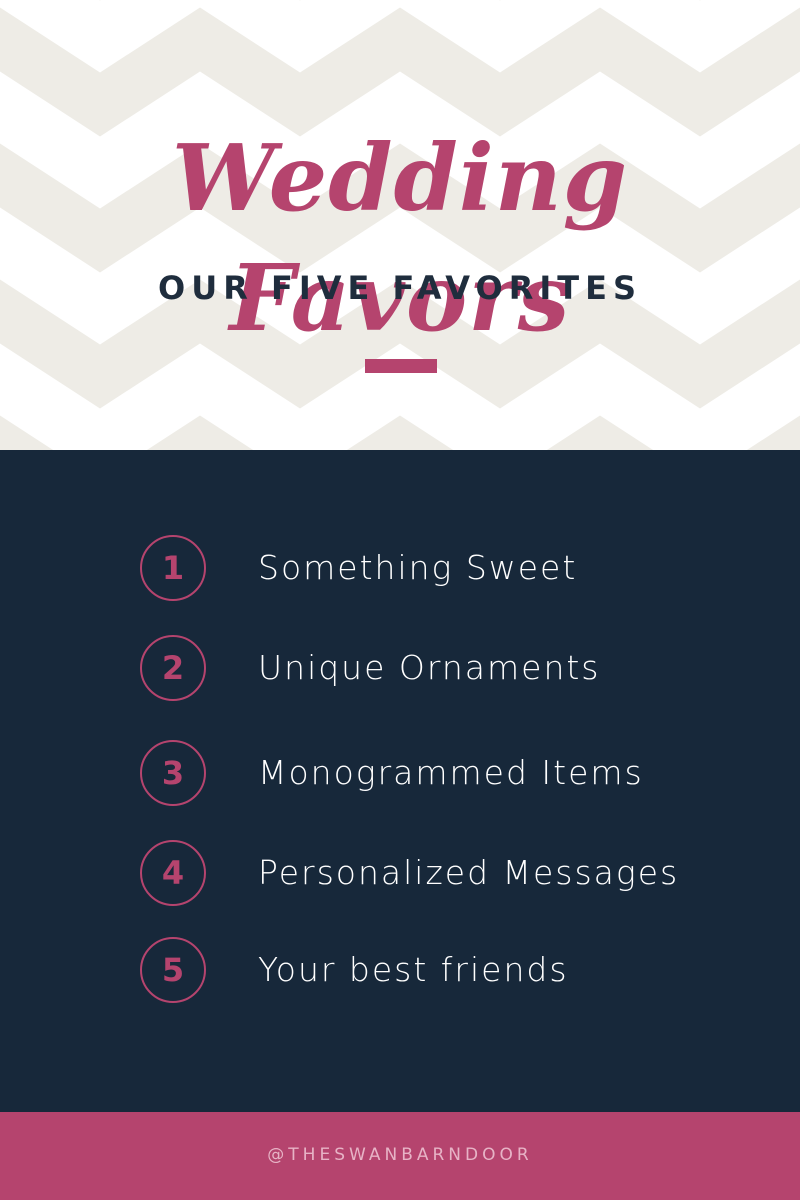 The image size is (800, 1200). I want to click on number-badge: 3, so click(173, 773).